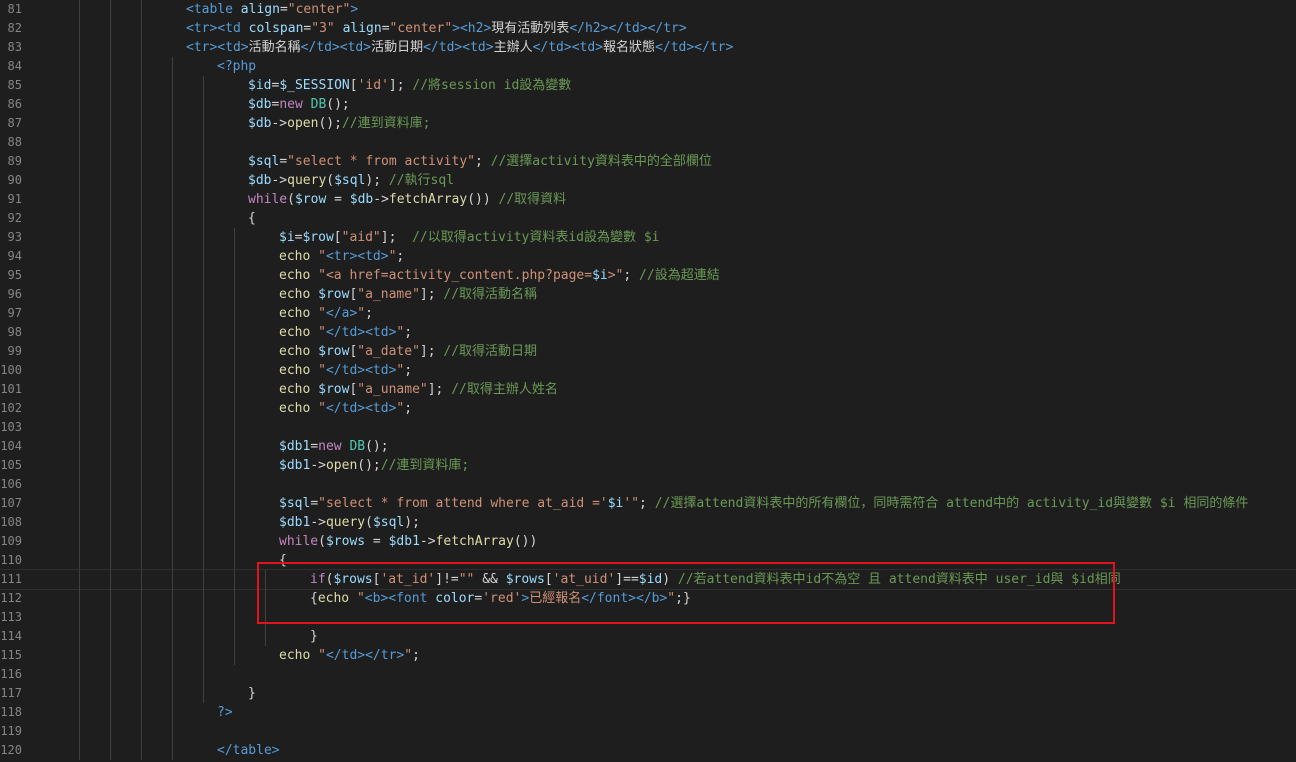  Describe the element at coordinates (14, 47) in the screenshot. I see `line-number: 83` at that location.